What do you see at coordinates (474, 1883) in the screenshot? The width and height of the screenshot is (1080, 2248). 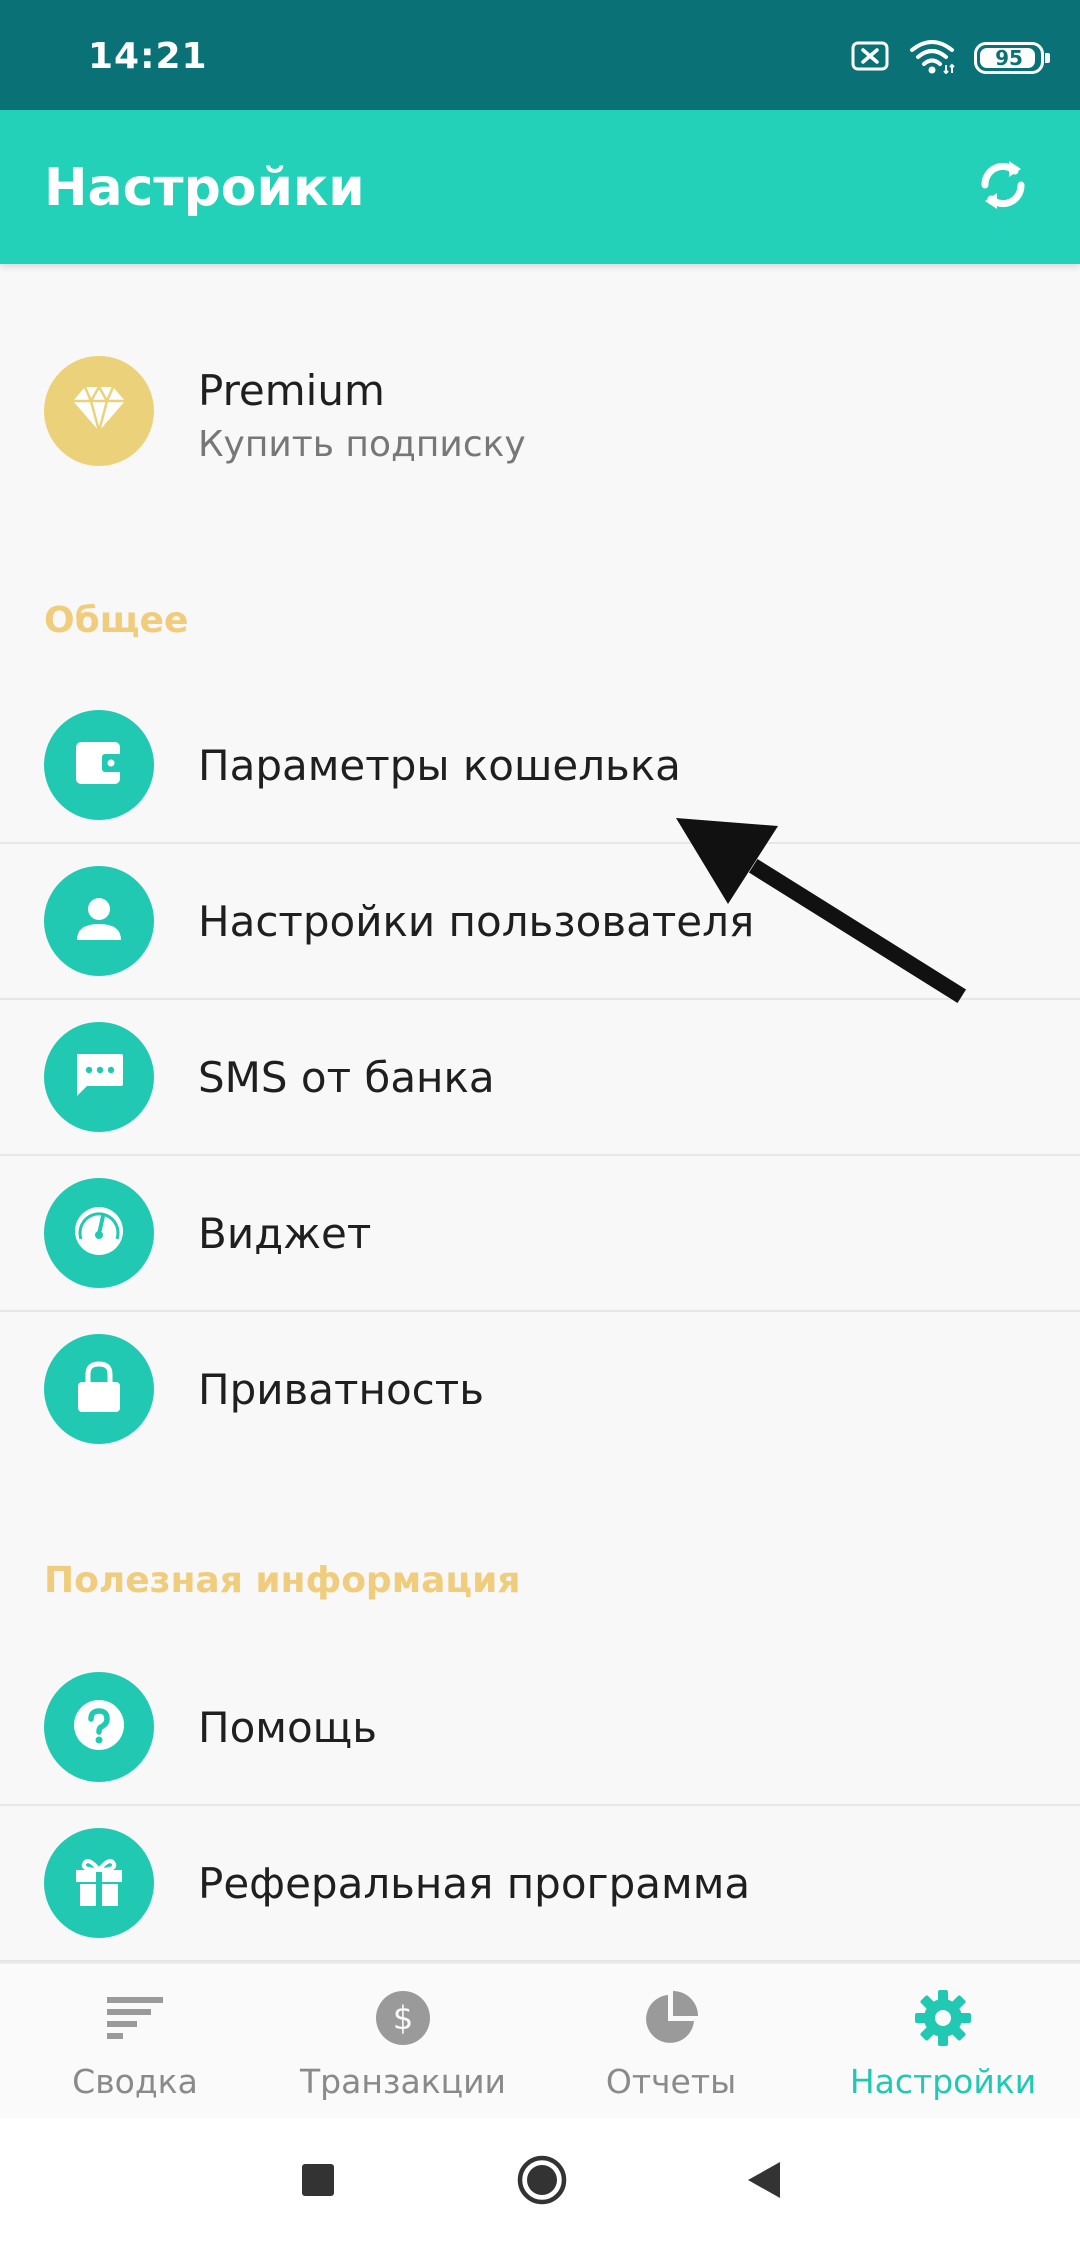 I see `settings-item-label: Реферальная программа` at bounding box center [474, 1883].